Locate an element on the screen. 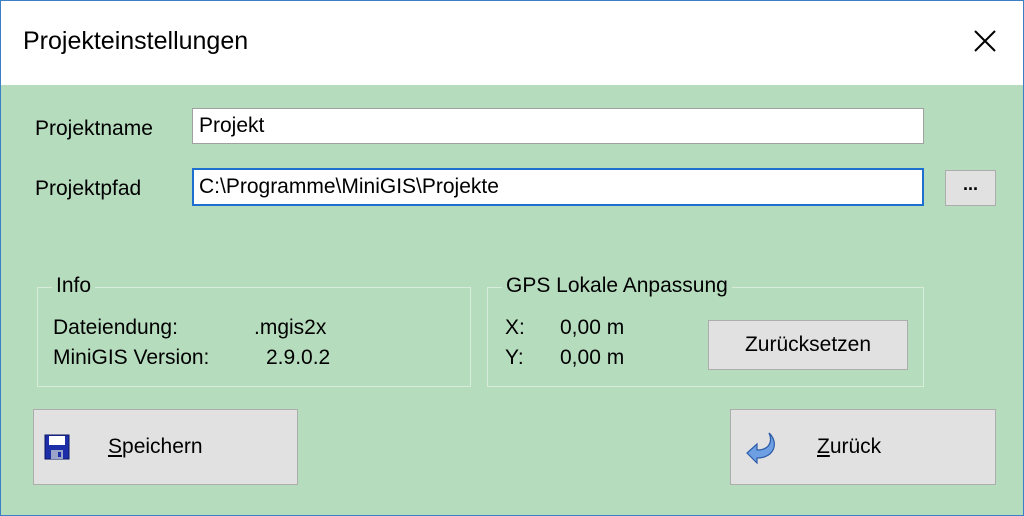 Image resolution: width=1024 pixels, height=516 pixels. close-icon is located at coordinates (985, 41).